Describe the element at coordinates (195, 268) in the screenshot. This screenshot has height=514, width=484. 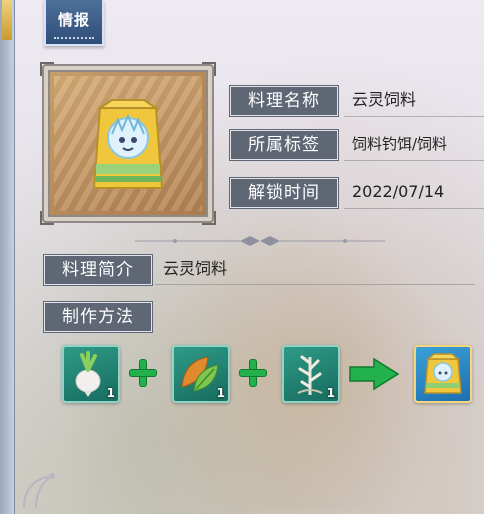
I see `intro-value: 云灵饲料` at that location.